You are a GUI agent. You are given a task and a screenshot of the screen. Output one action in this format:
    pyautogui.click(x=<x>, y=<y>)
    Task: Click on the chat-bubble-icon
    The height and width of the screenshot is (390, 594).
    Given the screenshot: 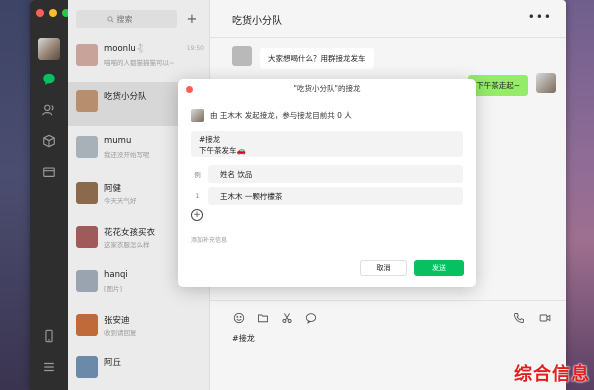 What is the action you would take?
    pyautogui.click(x=311, y=318)
    